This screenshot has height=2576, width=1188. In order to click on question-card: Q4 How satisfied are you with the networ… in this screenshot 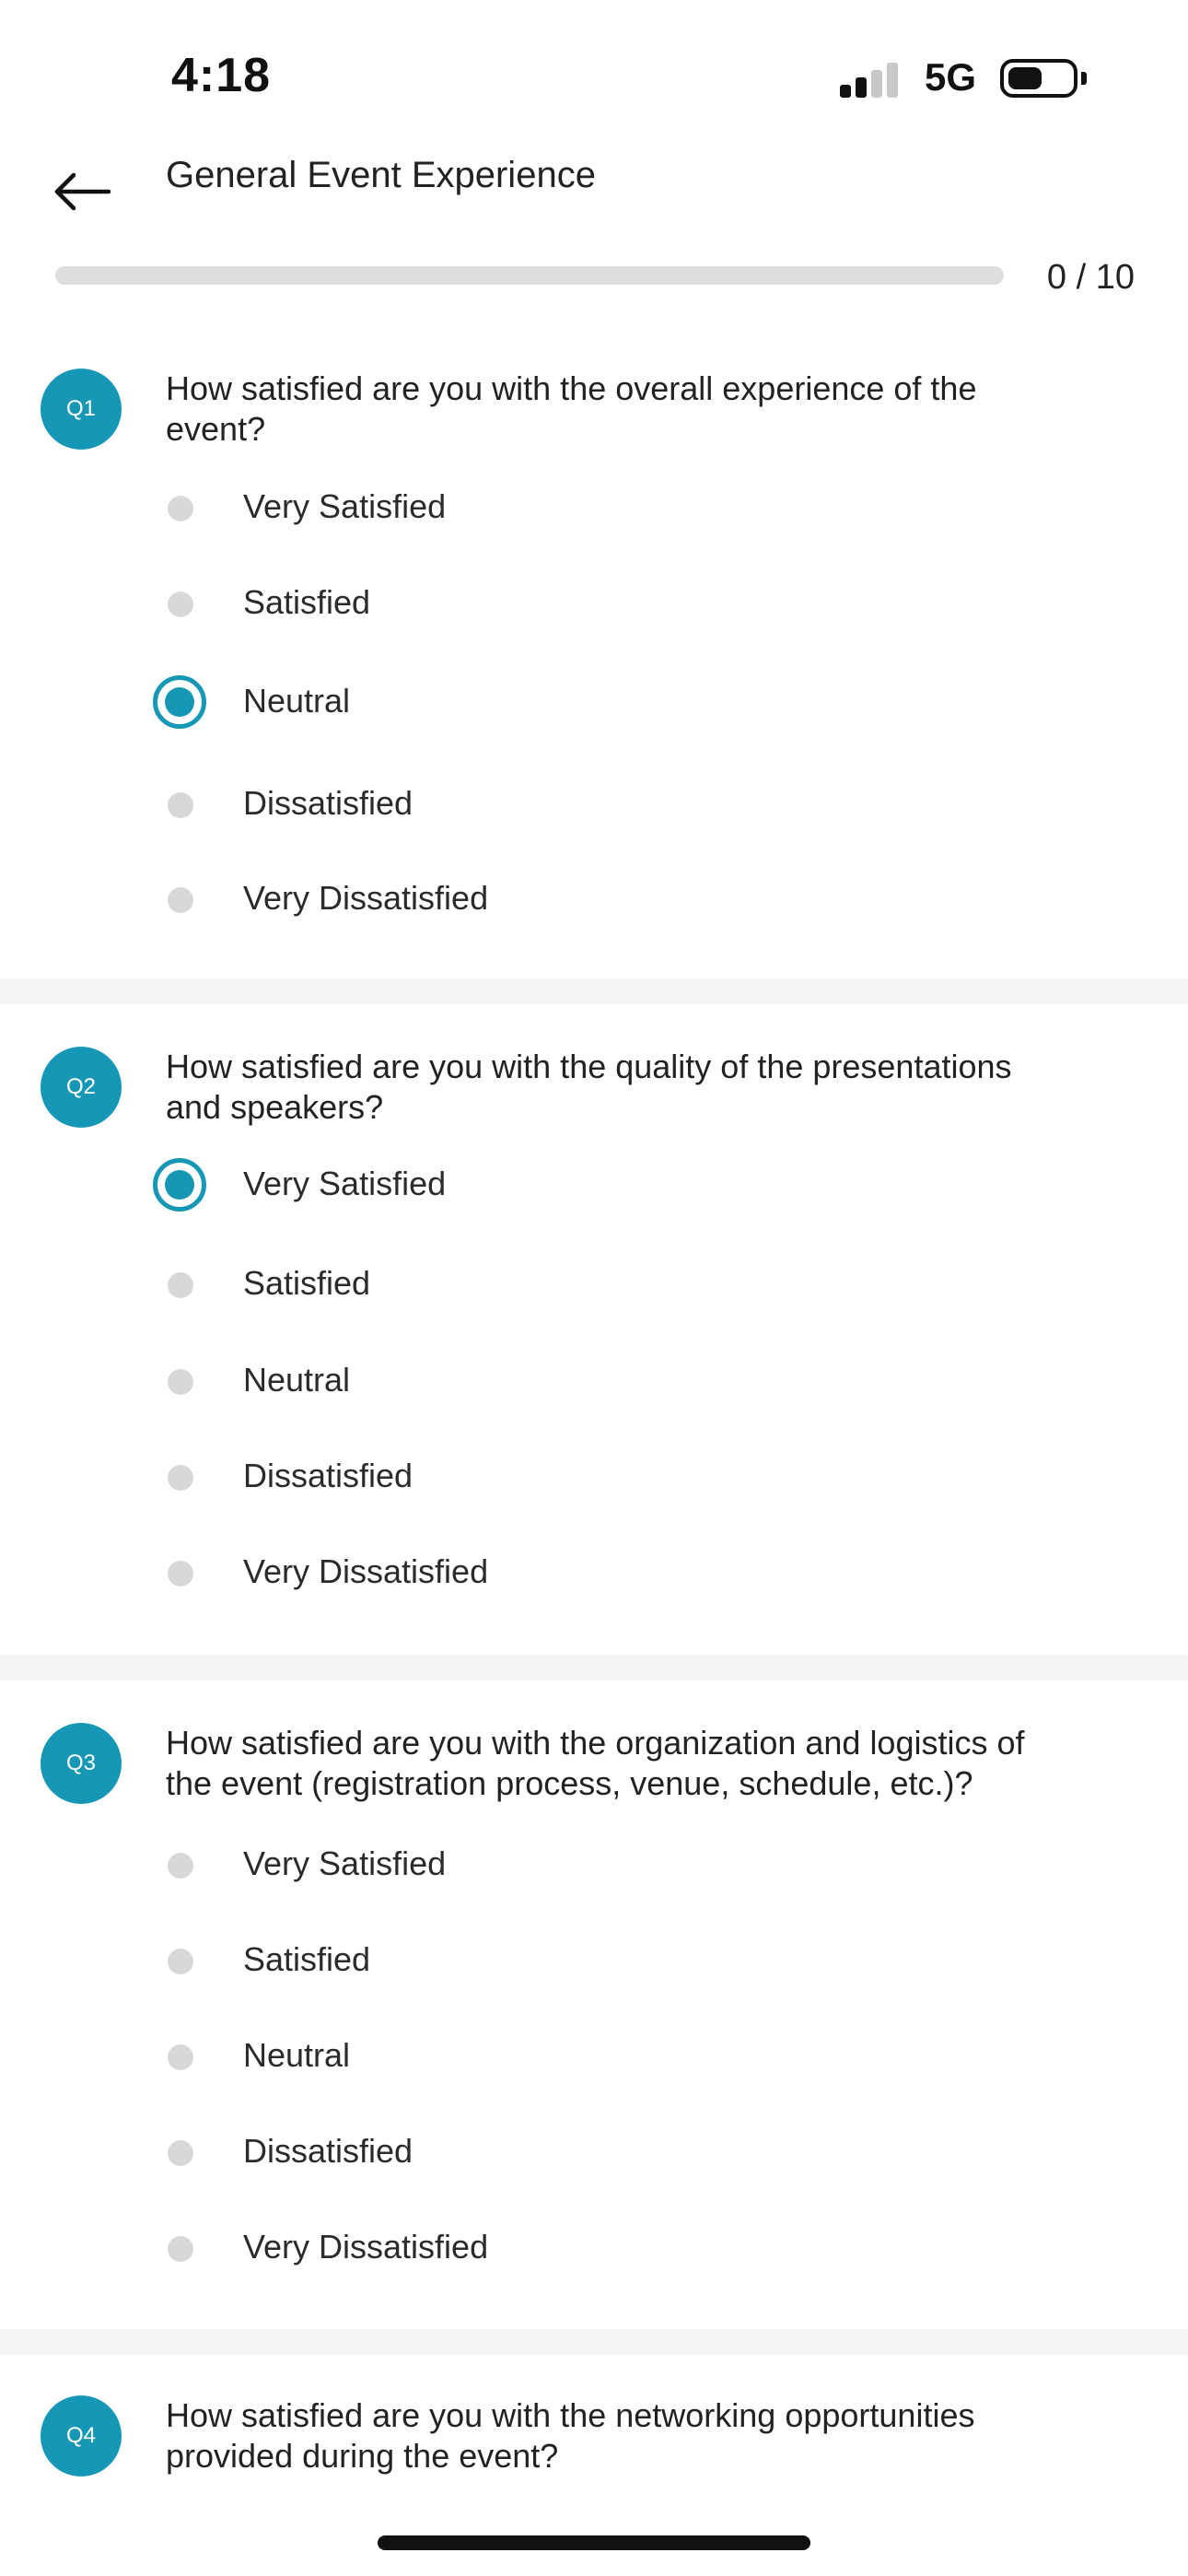, I will do `click(594, 2464)`.